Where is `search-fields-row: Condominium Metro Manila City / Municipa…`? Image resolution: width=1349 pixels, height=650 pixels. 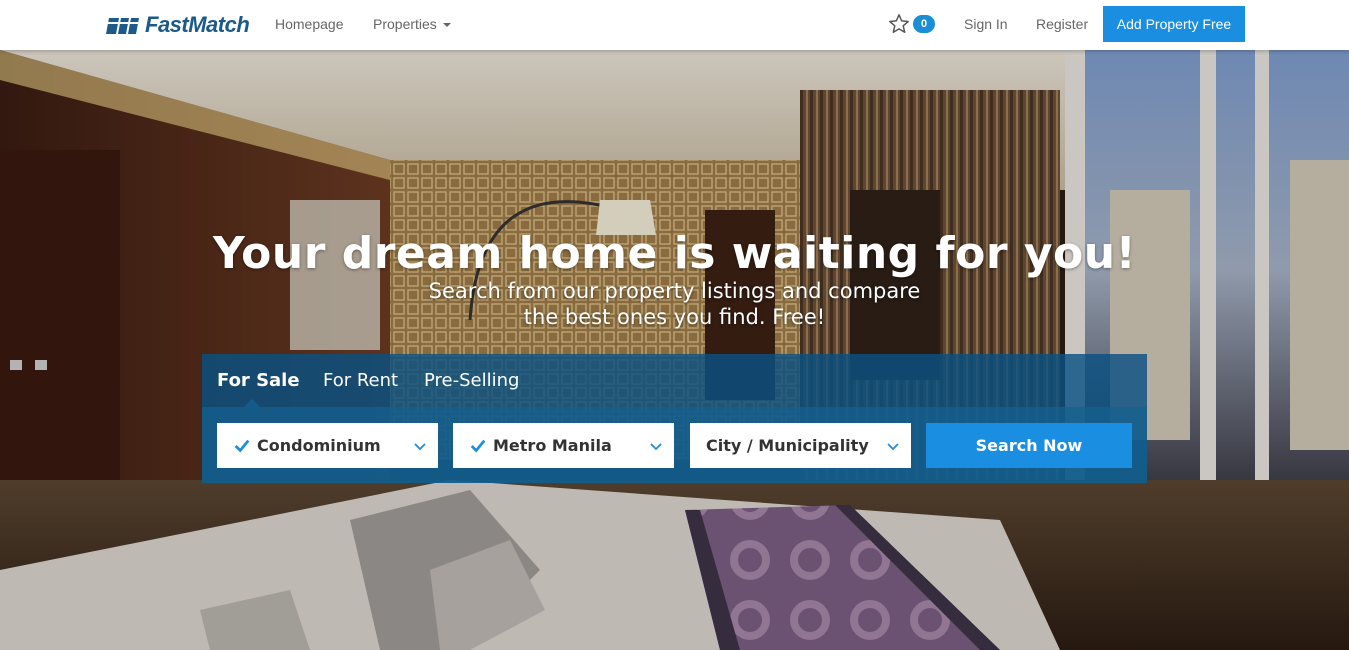
search-fields-row: Condominium Metro Manila City / Municipa… is located at coordinates (674, 445).